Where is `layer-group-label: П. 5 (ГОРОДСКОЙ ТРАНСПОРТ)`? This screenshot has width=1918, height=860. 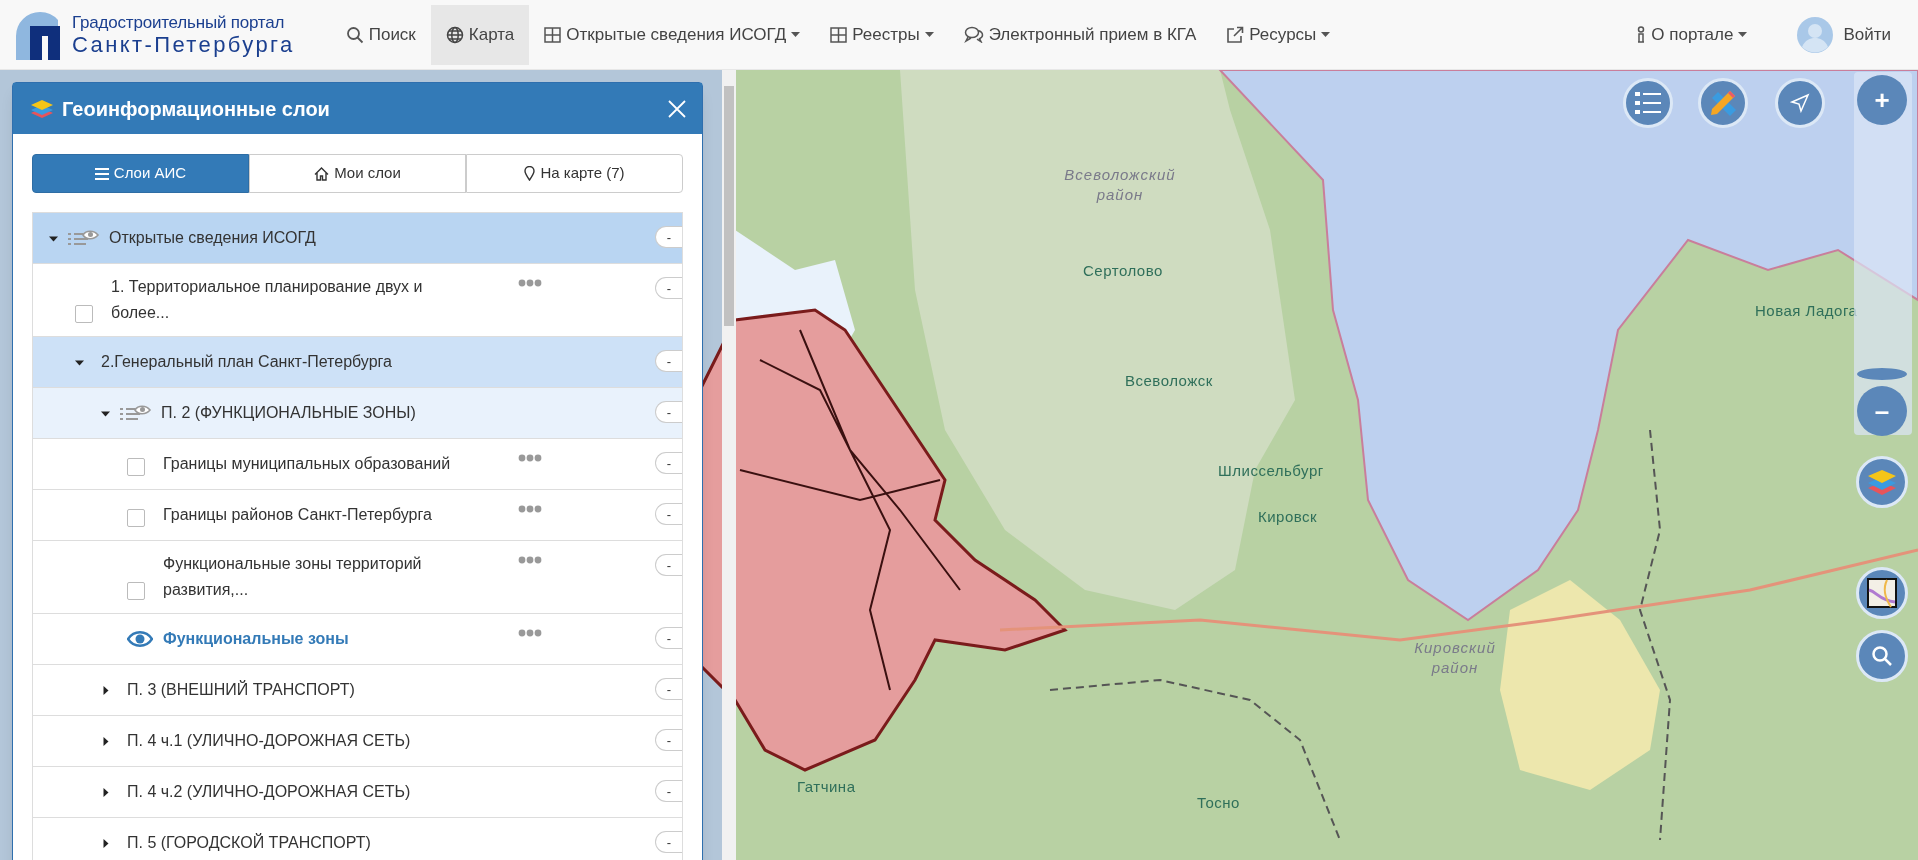 layer-group-label: П. 5 (ГОРОДСКОЙ ТРАНСПОРТ) is located at coordinates (249, 843).